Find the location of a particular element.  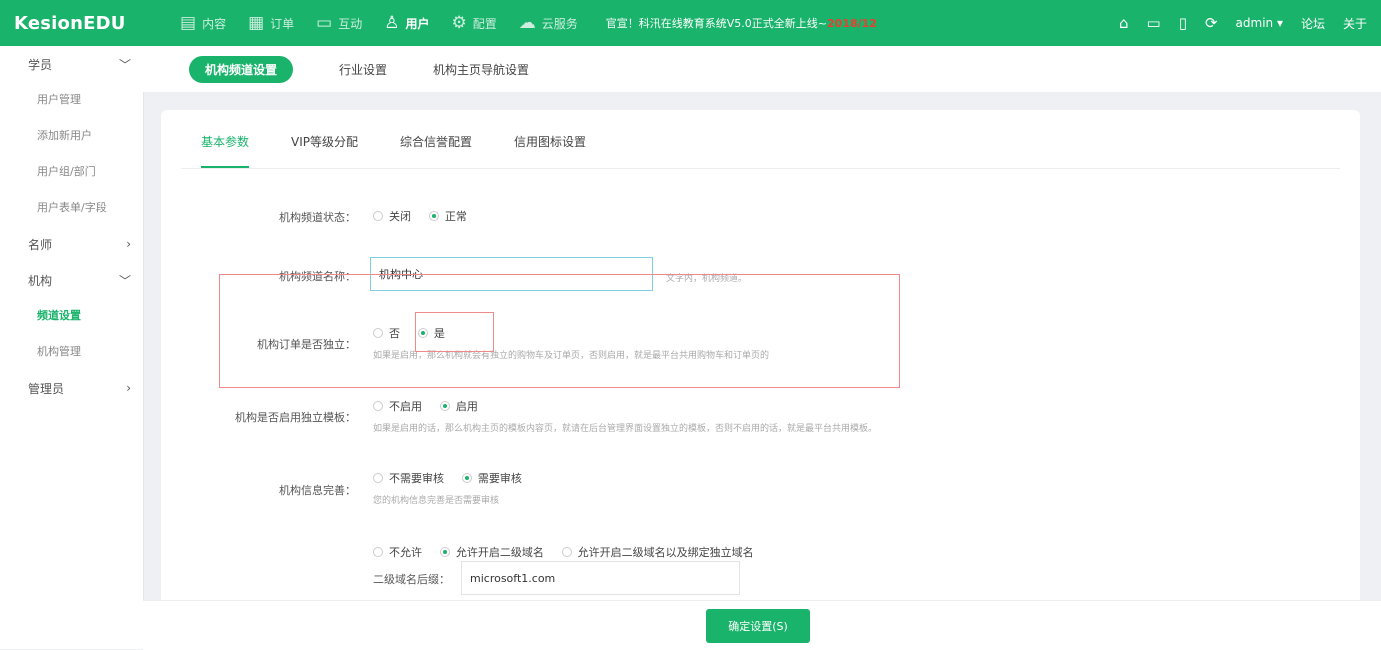

radio-label: 关闭 is located at coordinates (400, 216).